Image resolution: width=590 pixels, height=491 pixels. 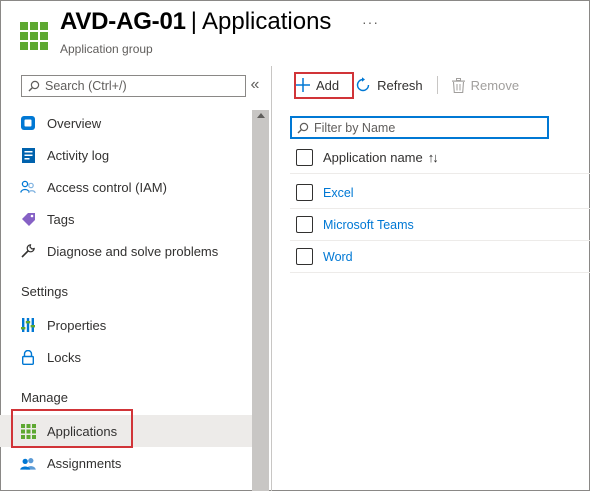 I want to click on sidebar-item-overview: Overview, so click(x=126, y=123).